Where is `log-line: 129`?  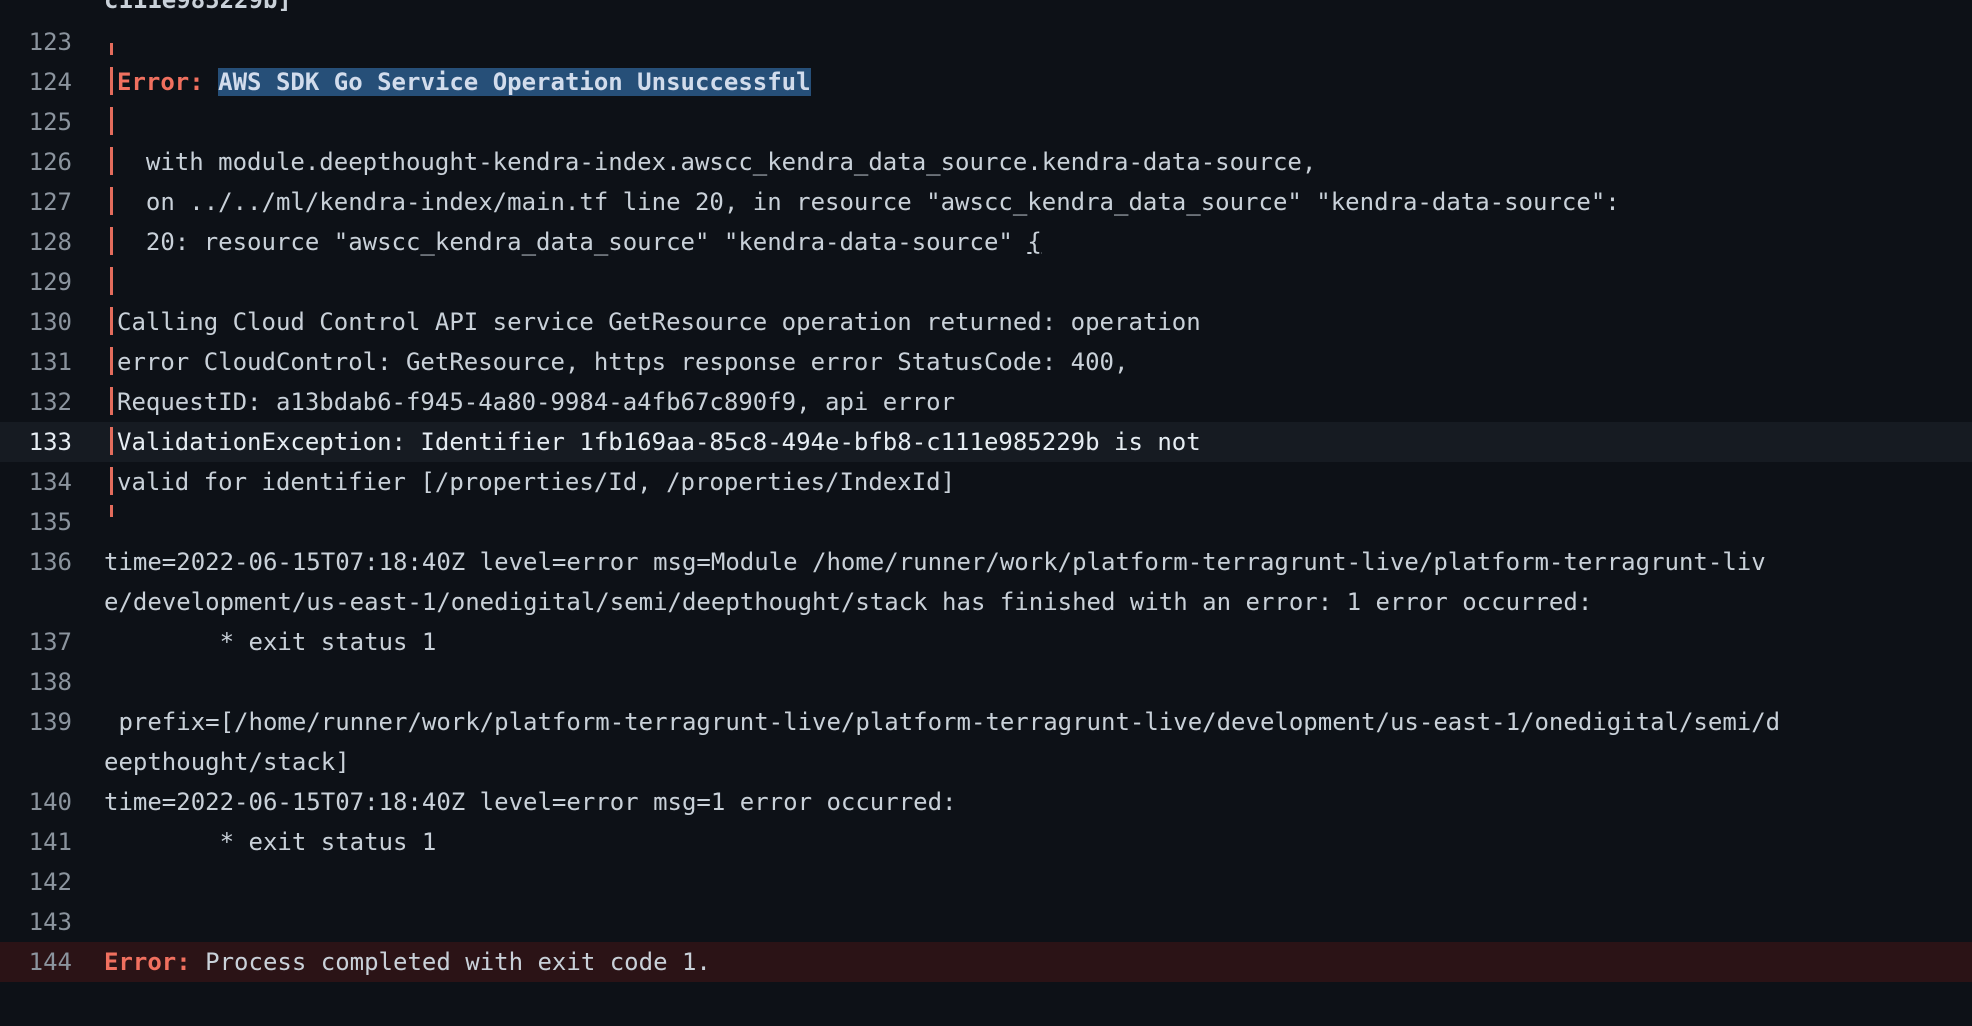
log-line: 129 is located at coordinates (986, 282).